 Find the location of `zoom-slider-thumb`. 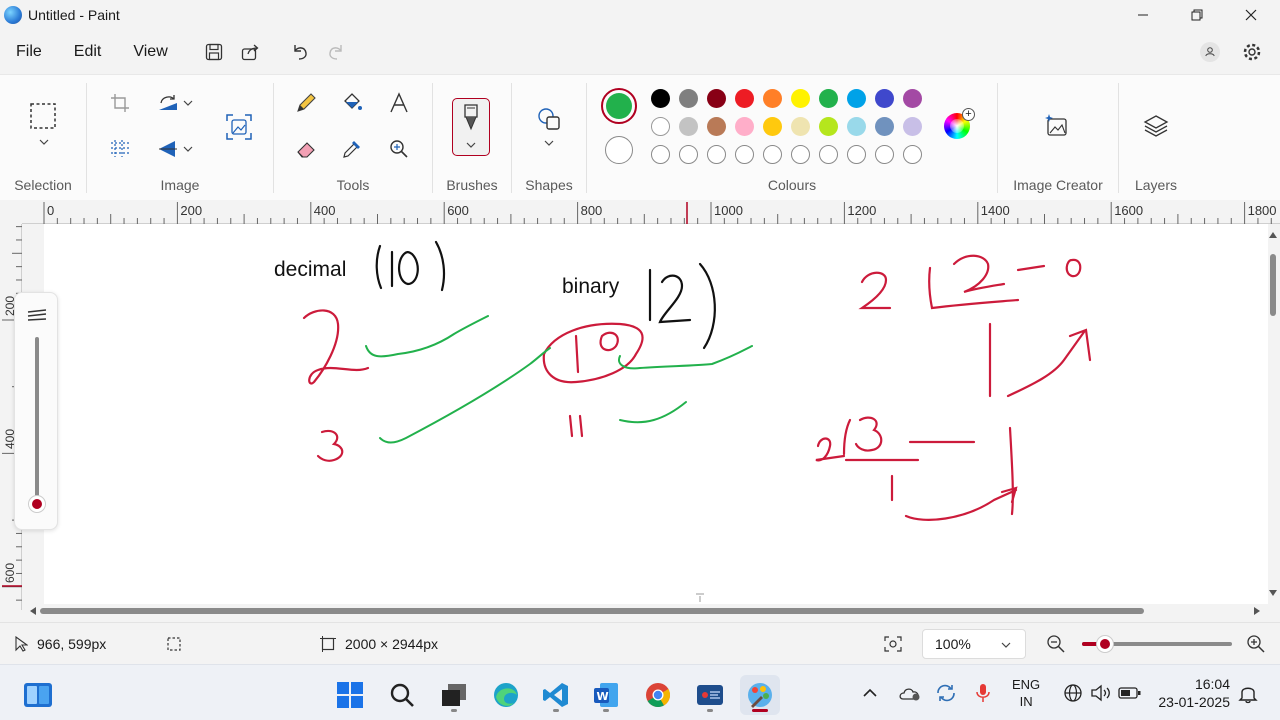

zoom-slider-thumb is located at coordinates (1105, 644).